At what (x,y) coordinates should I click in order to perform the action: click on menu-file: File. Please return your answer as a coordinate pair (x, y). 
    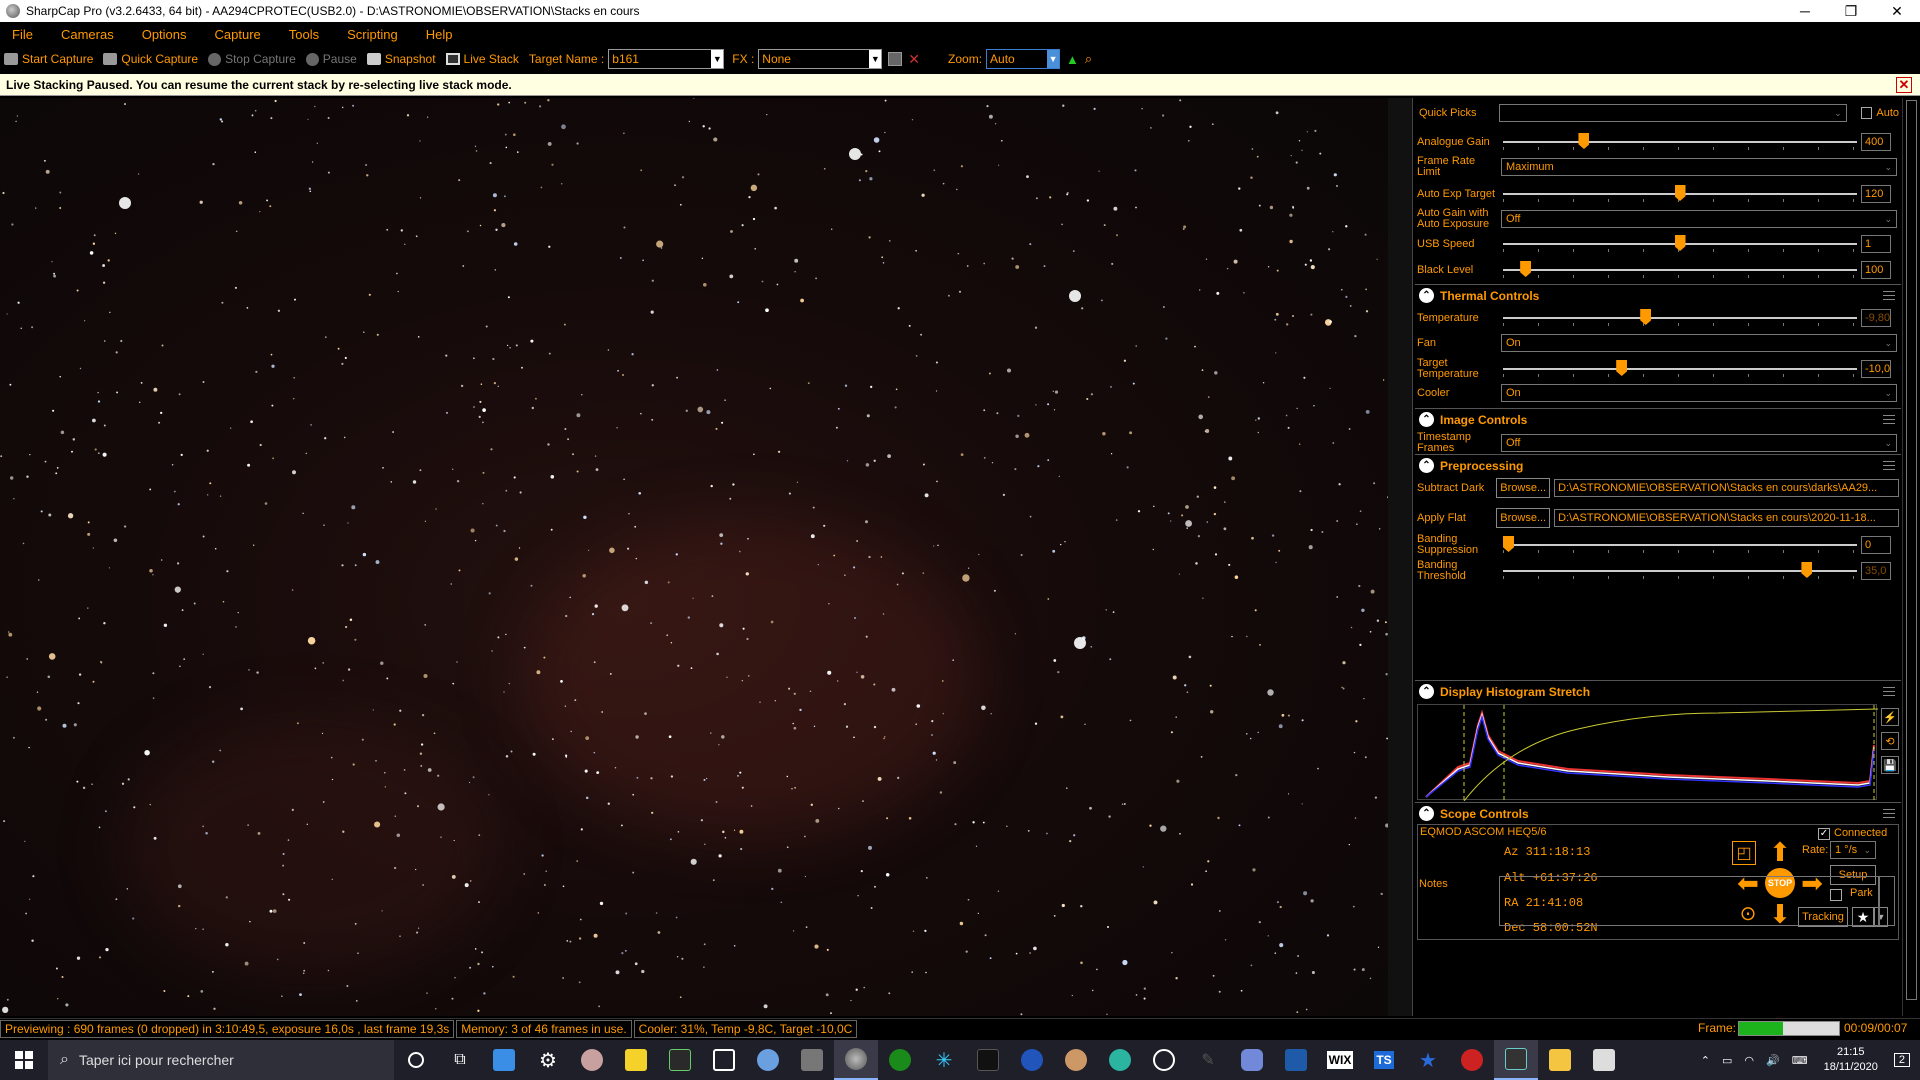
    Looking at the image, I should click on (22, 34).